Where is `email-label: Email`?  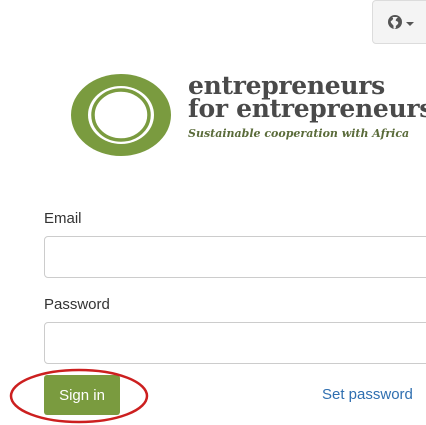 email-label: Email is located at coordinates (63, 218).